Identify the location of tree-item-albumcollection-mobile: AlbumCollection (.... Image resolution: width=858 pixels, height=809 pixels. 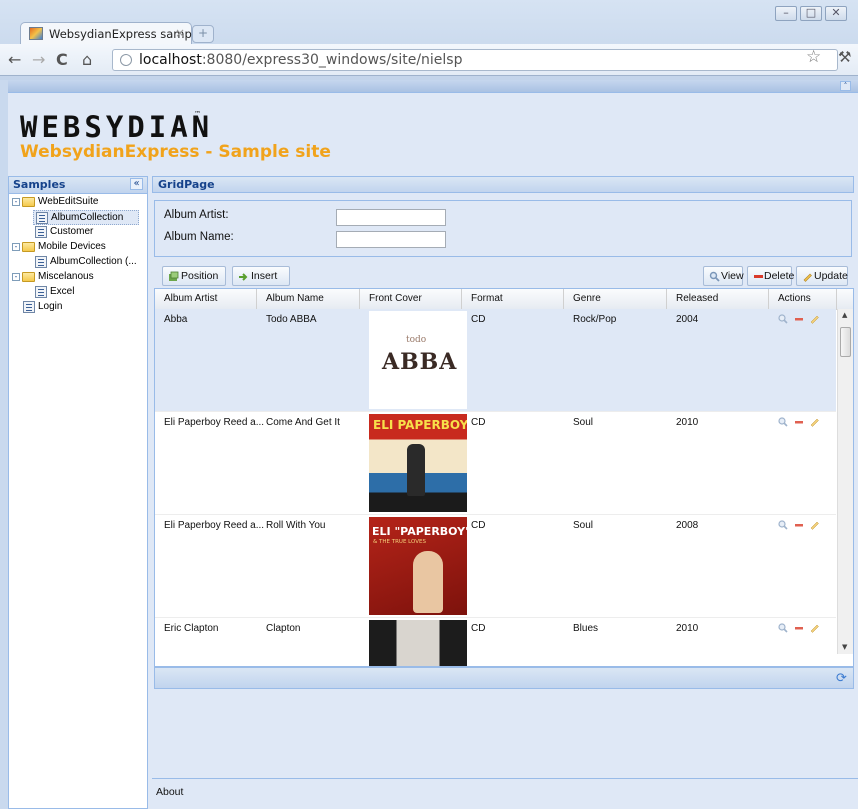
(90, 262).